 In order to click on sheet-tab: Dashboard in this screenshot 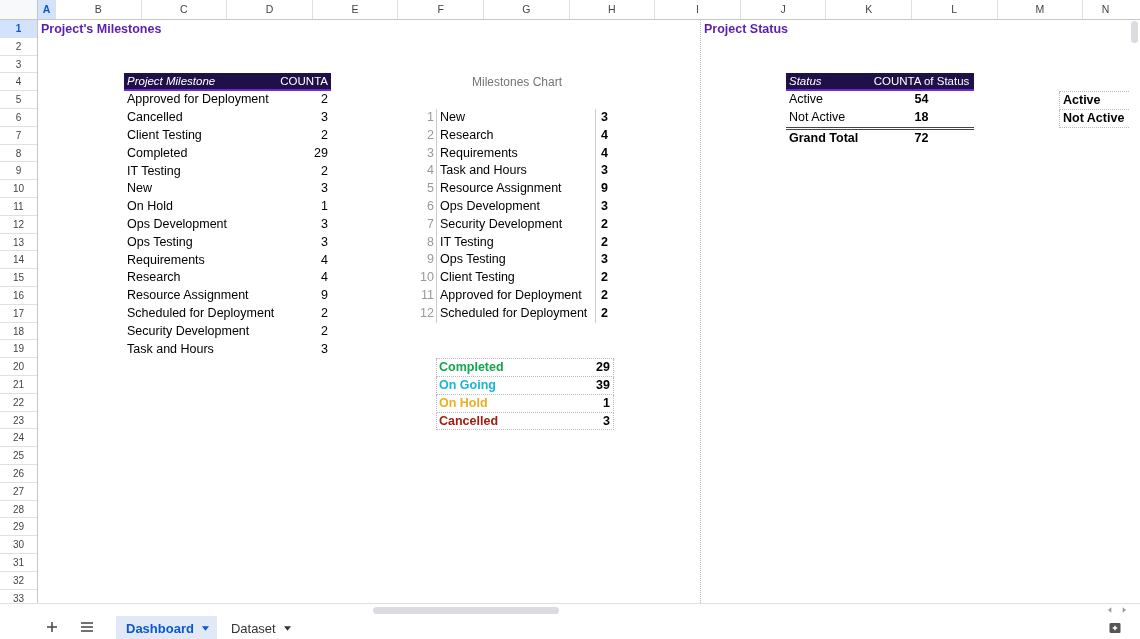, I will do `click(166, 627)`.